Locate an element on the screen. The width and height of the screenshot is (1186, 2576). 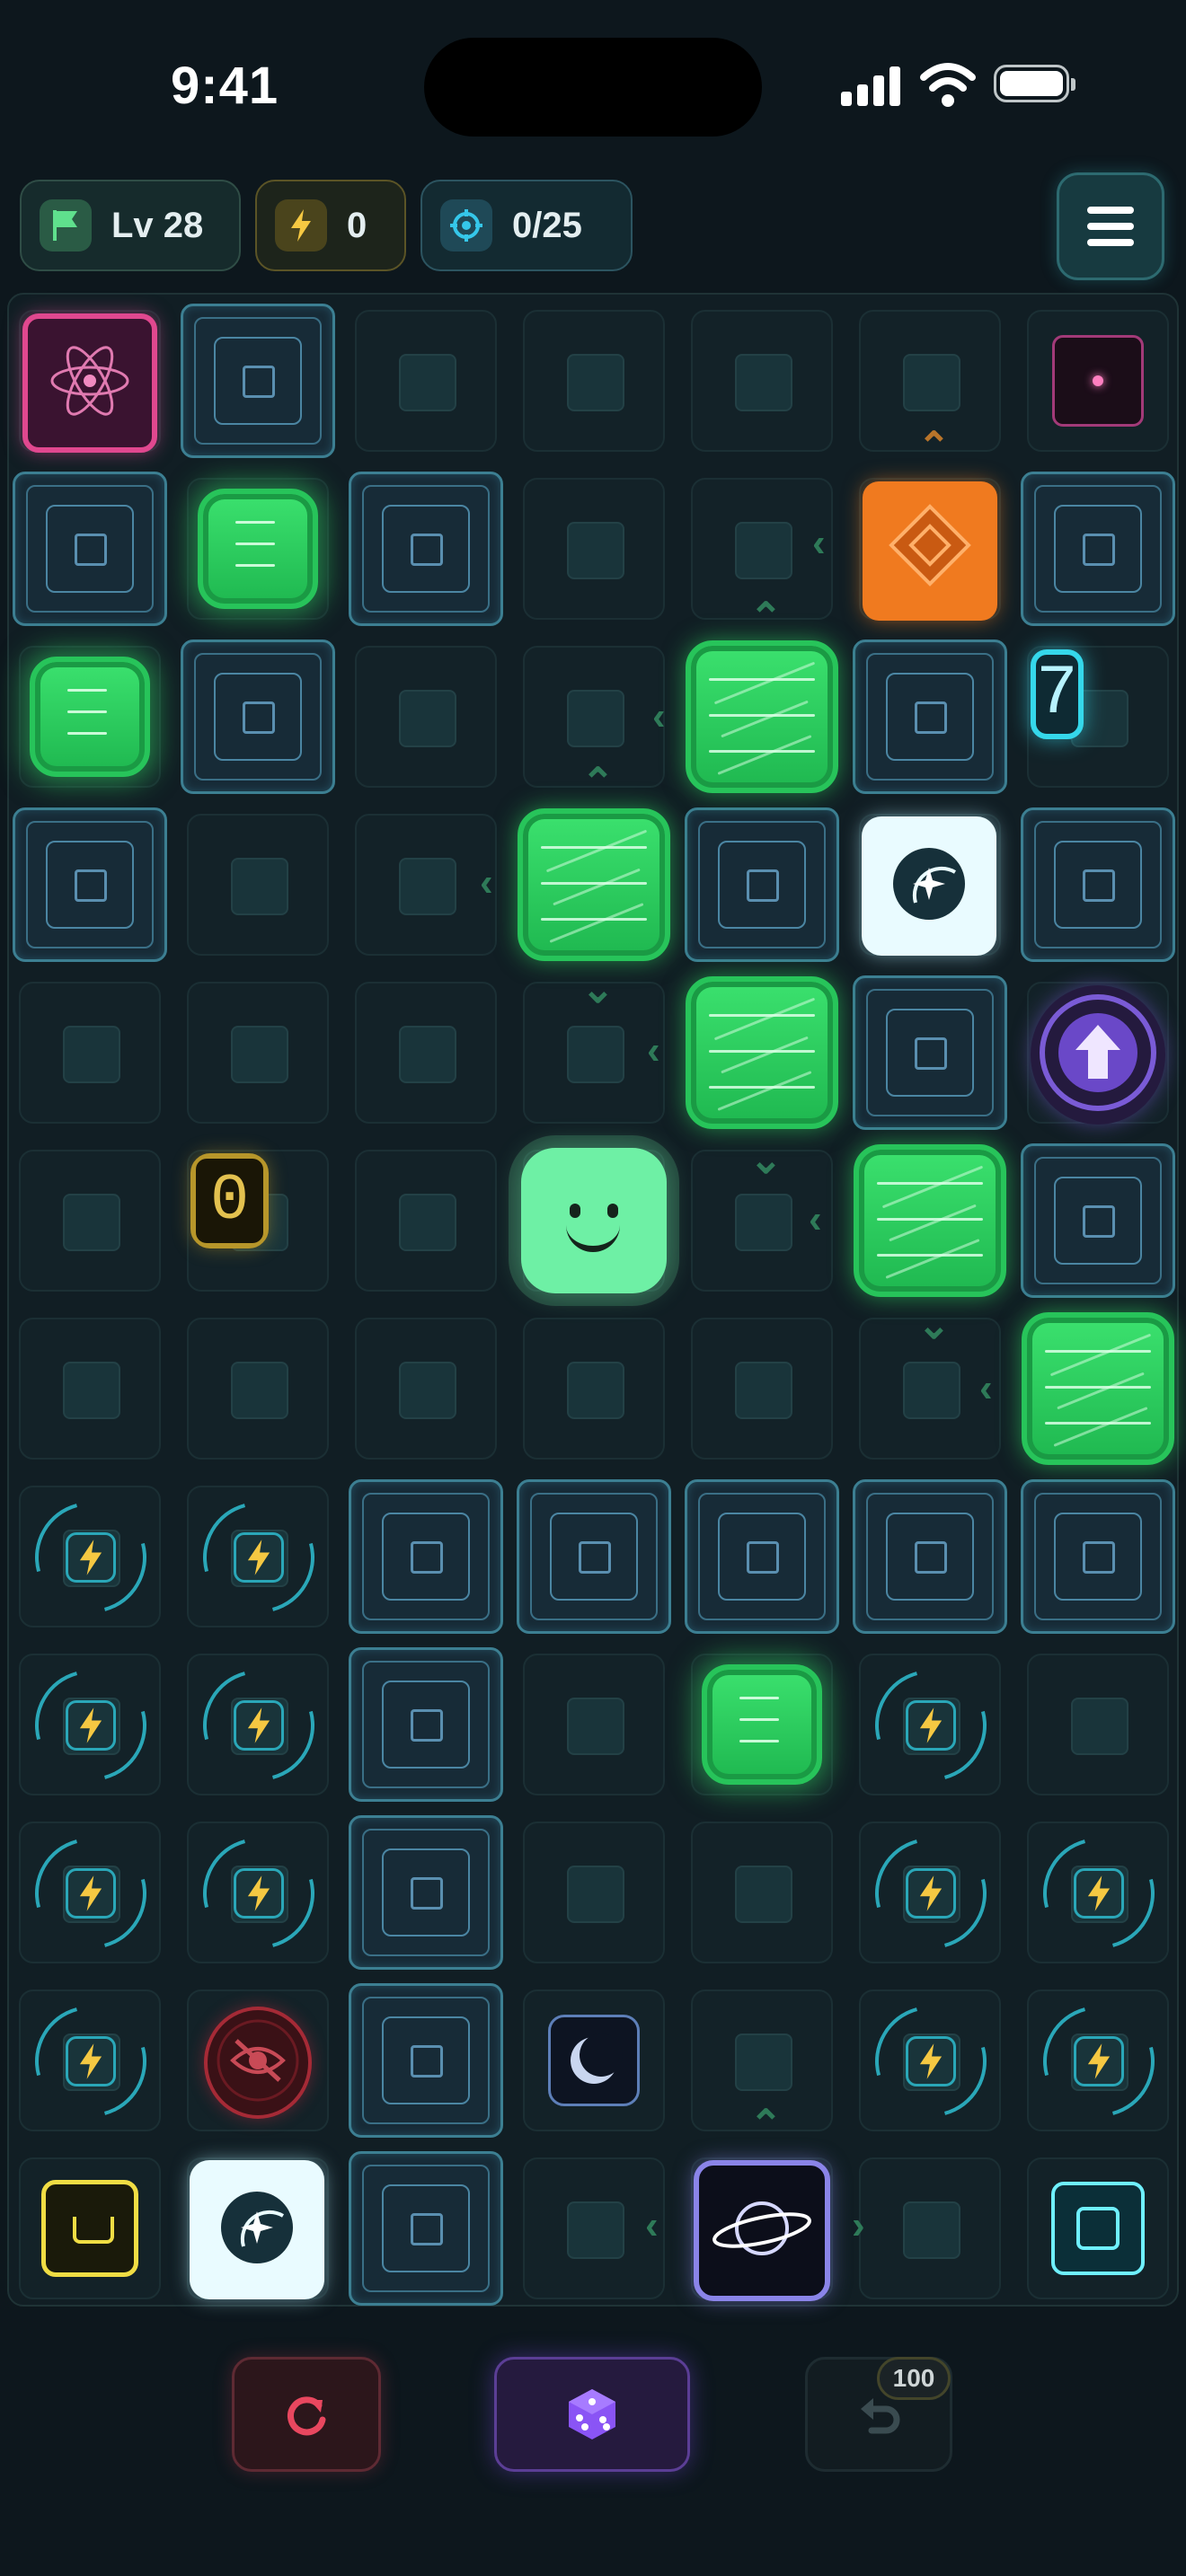
atom-tile is located at coordinates (89, 383).